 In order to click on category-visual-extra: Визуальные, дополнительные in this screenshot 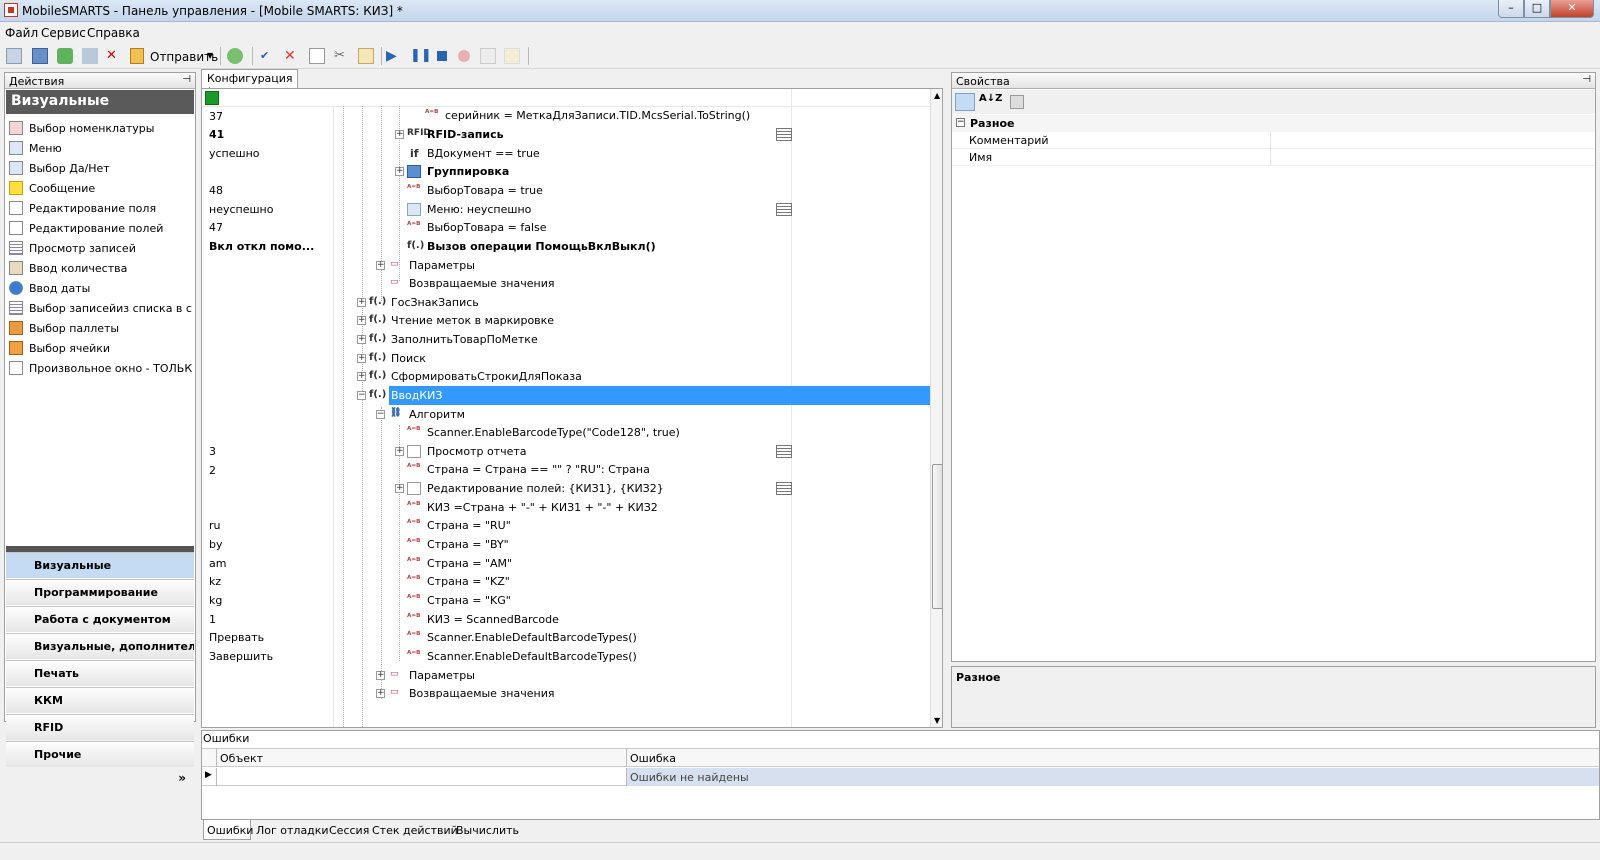, I will do `click(100, 646)`.